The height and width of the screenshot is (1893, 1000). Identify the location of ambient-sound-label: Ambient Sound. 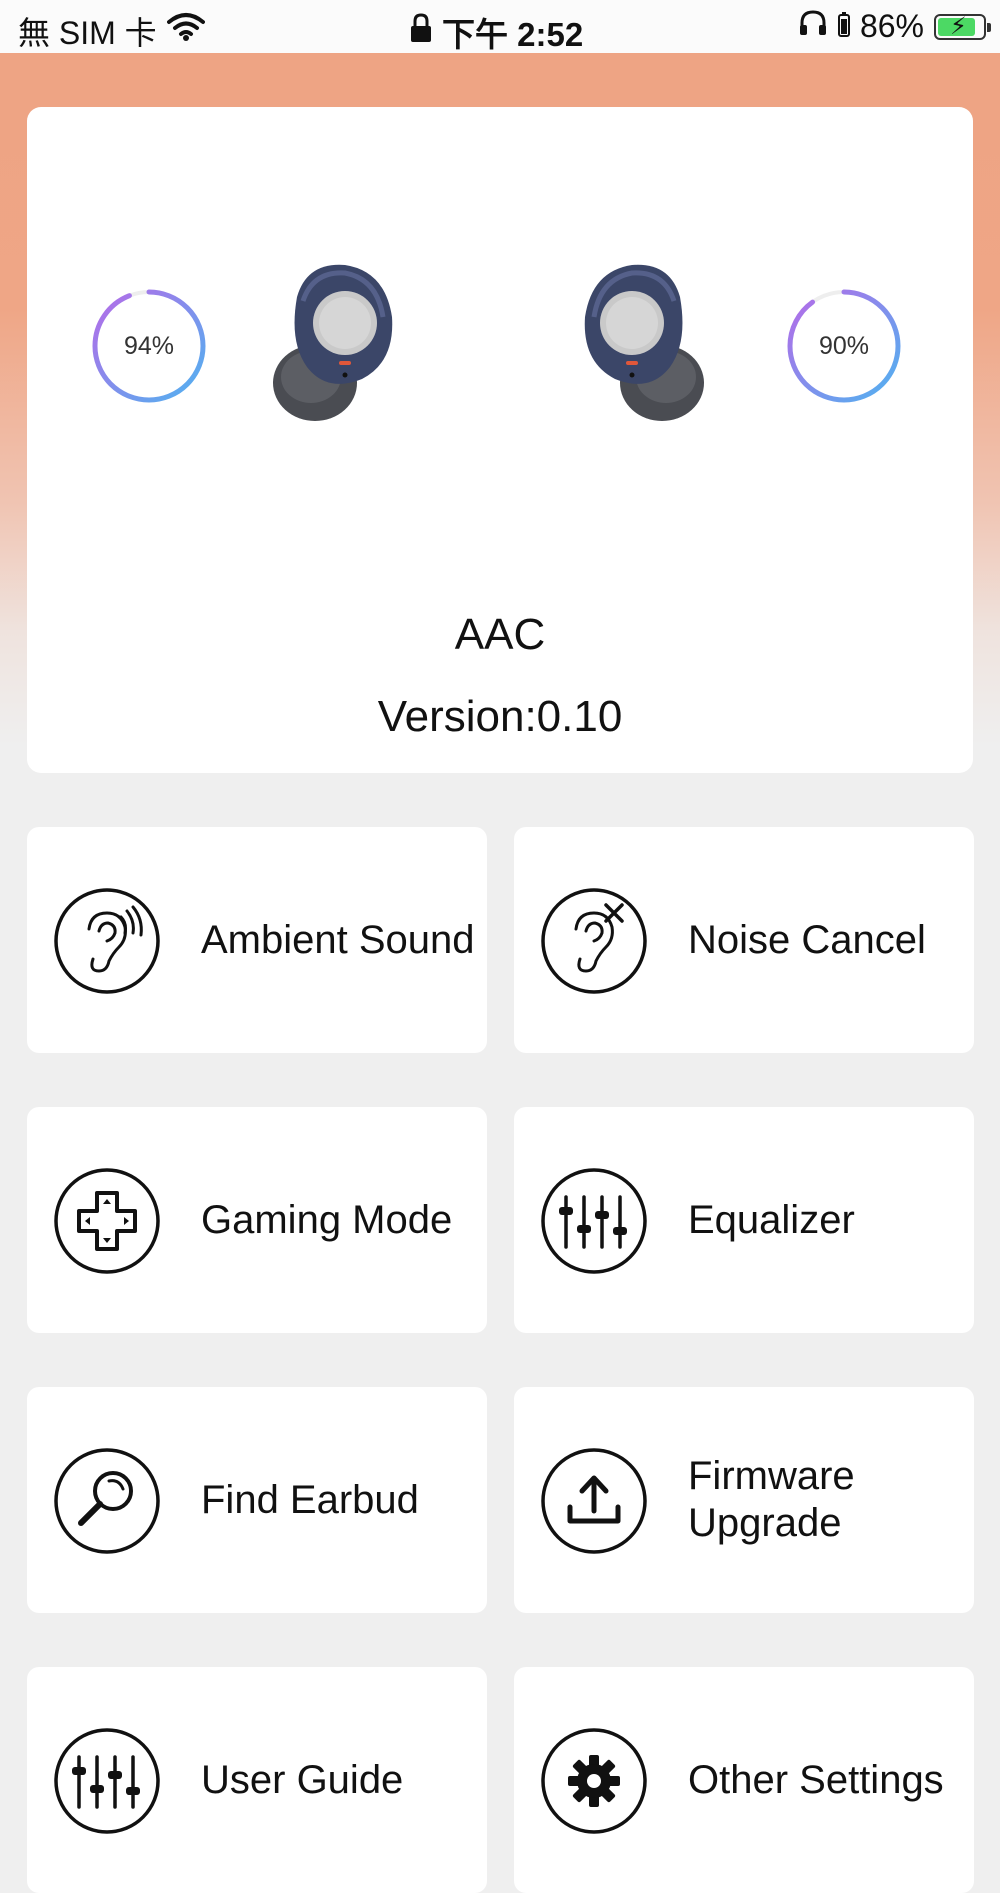
(338, 939).